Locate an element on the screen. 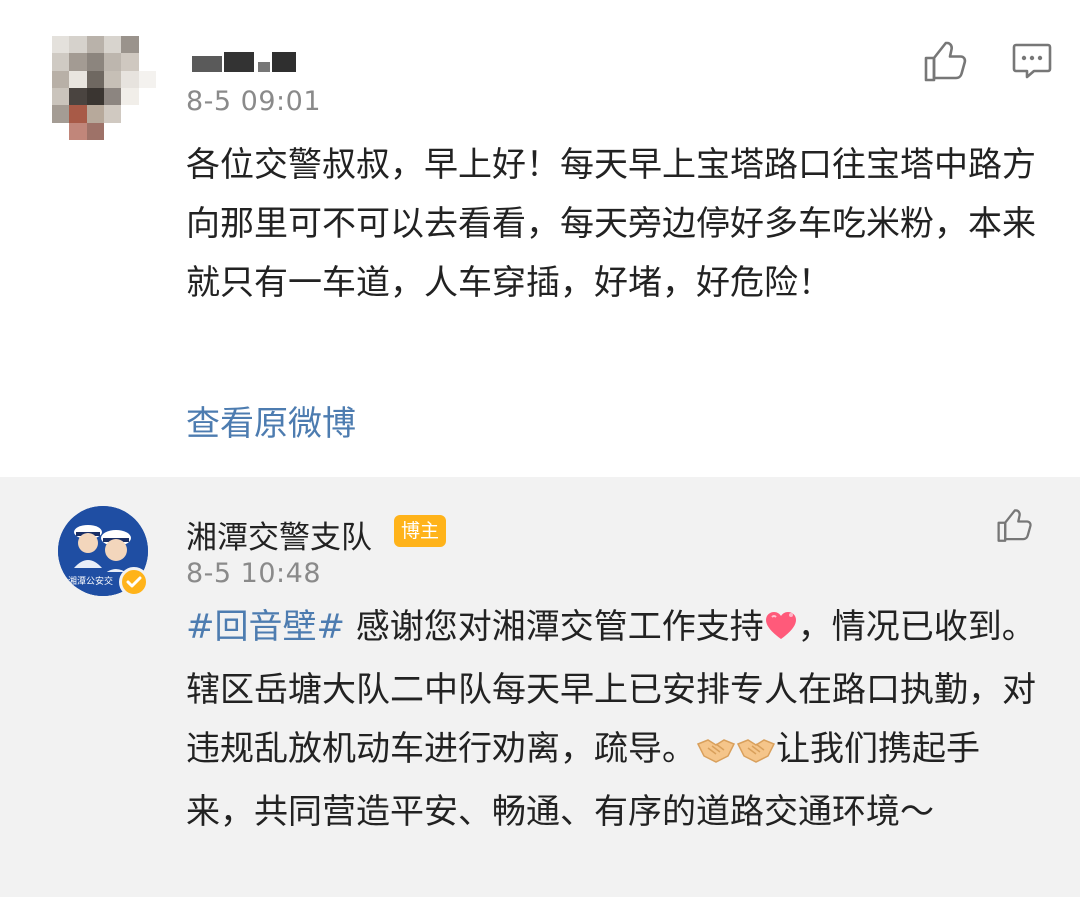 This screenshot has width=1080, height=897. verified-icon is located at coordinates (134, 582).